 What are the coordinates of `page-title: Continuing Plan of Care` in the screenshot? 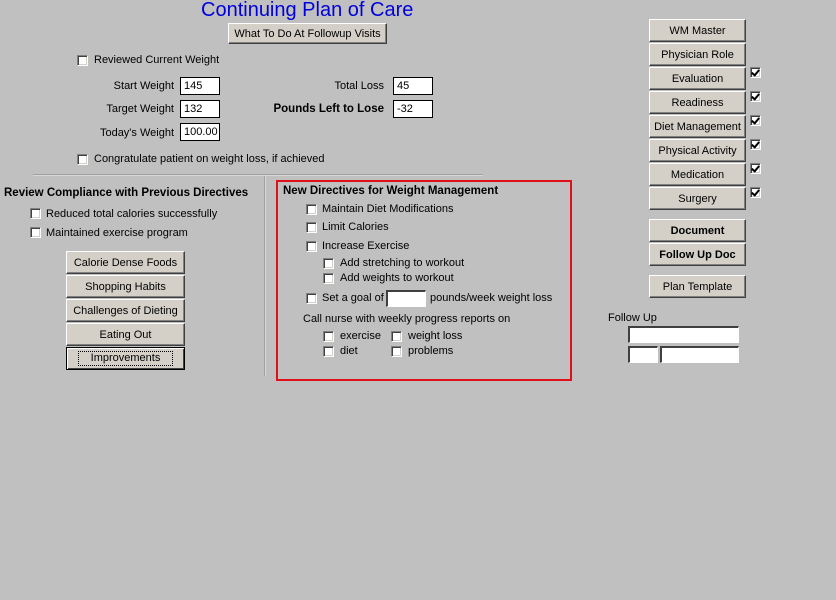 It's located at (307, 10).